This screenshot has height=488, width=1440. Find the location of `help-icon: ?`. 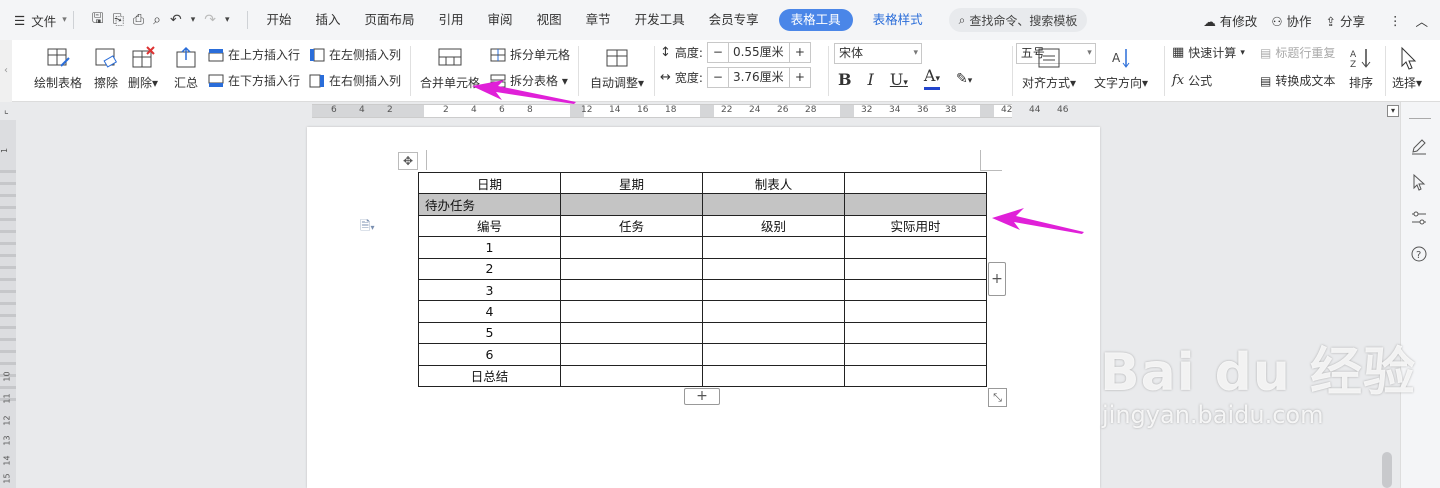

help-icon: ? is located at coordinates (1419, 254).